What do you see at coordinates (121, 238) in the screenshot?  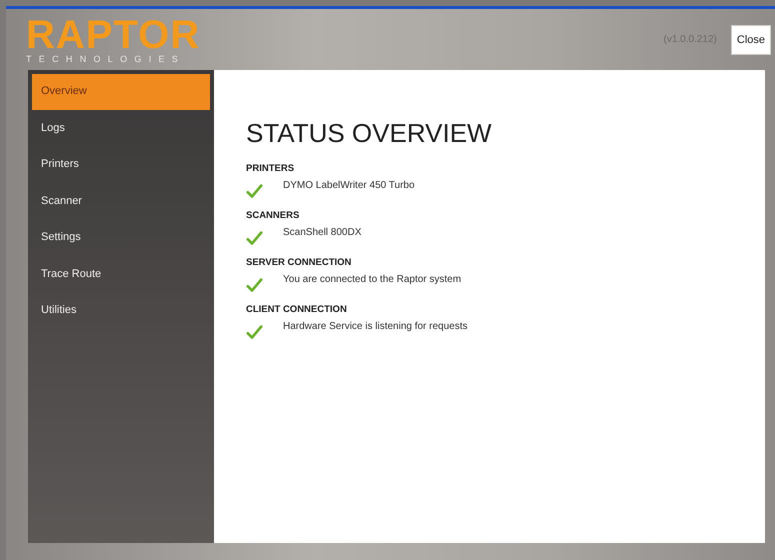 I see `sidebar-item: Settings` at bounding box center [121, 238].